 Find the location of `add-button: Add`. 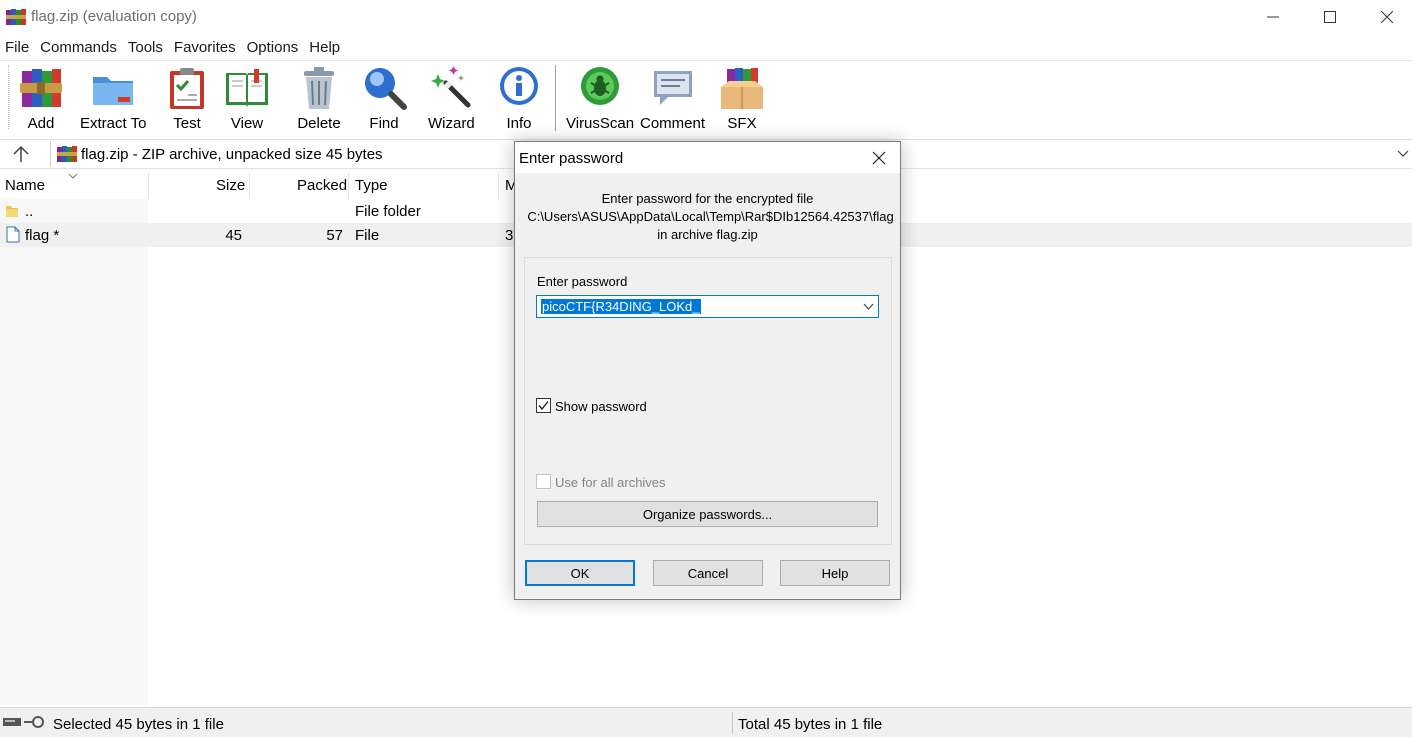

add-button: Add is located at coordinates (41, 99).